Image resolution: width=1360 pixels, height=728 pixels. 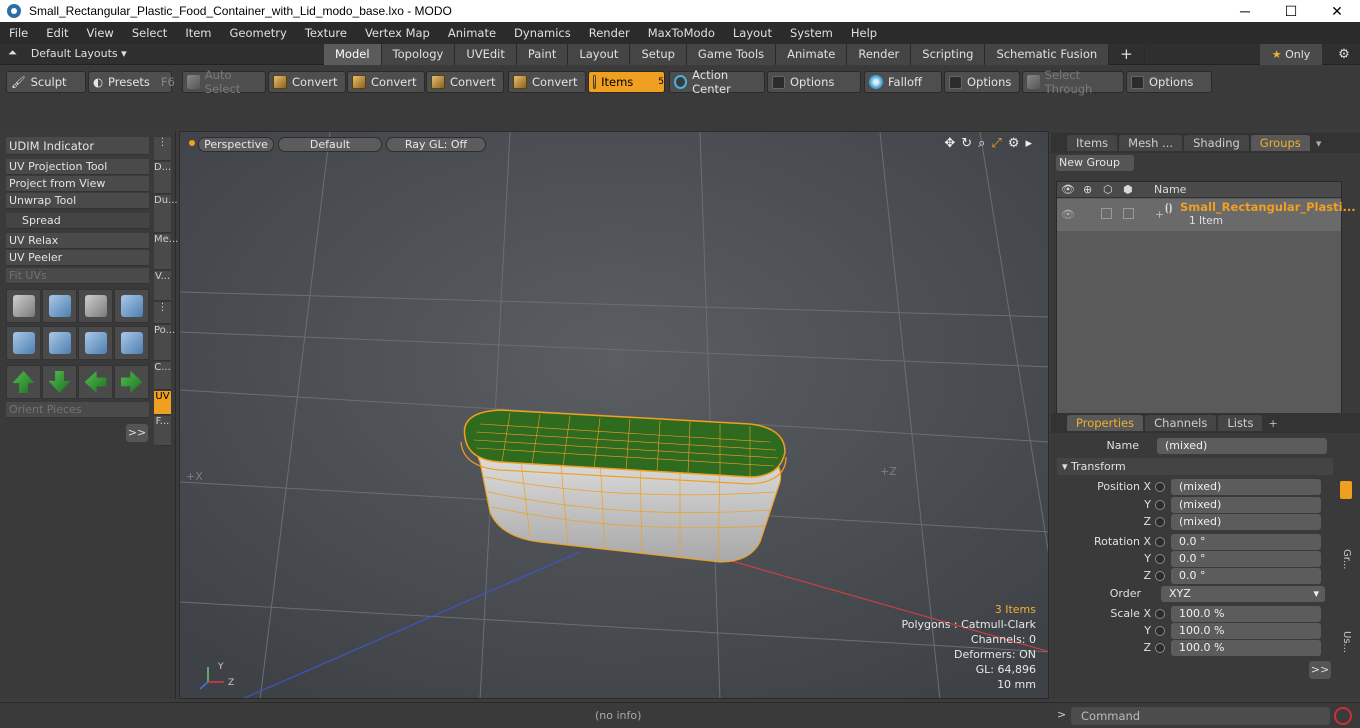 What do you see at coordinates (77, 184) in the screenshot?
I see `project-from-view-button: Project from View` at bounding box center [77, 184].